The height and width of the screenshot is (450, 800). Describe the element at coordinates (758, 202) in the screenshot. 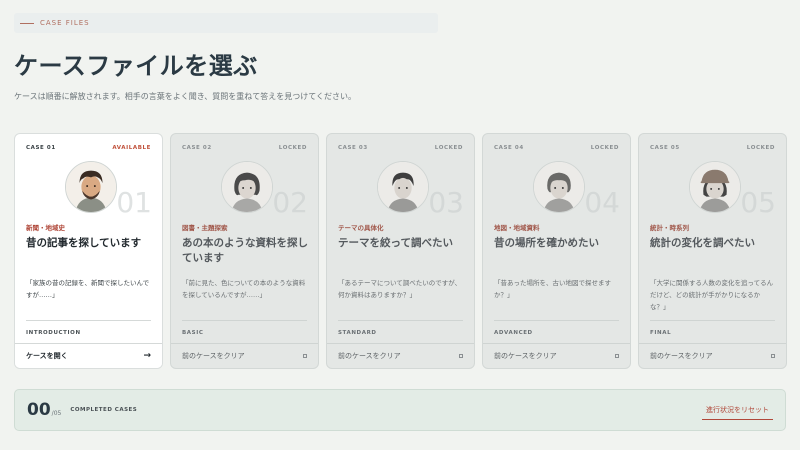

I see `case-big-number: 05` at that location.